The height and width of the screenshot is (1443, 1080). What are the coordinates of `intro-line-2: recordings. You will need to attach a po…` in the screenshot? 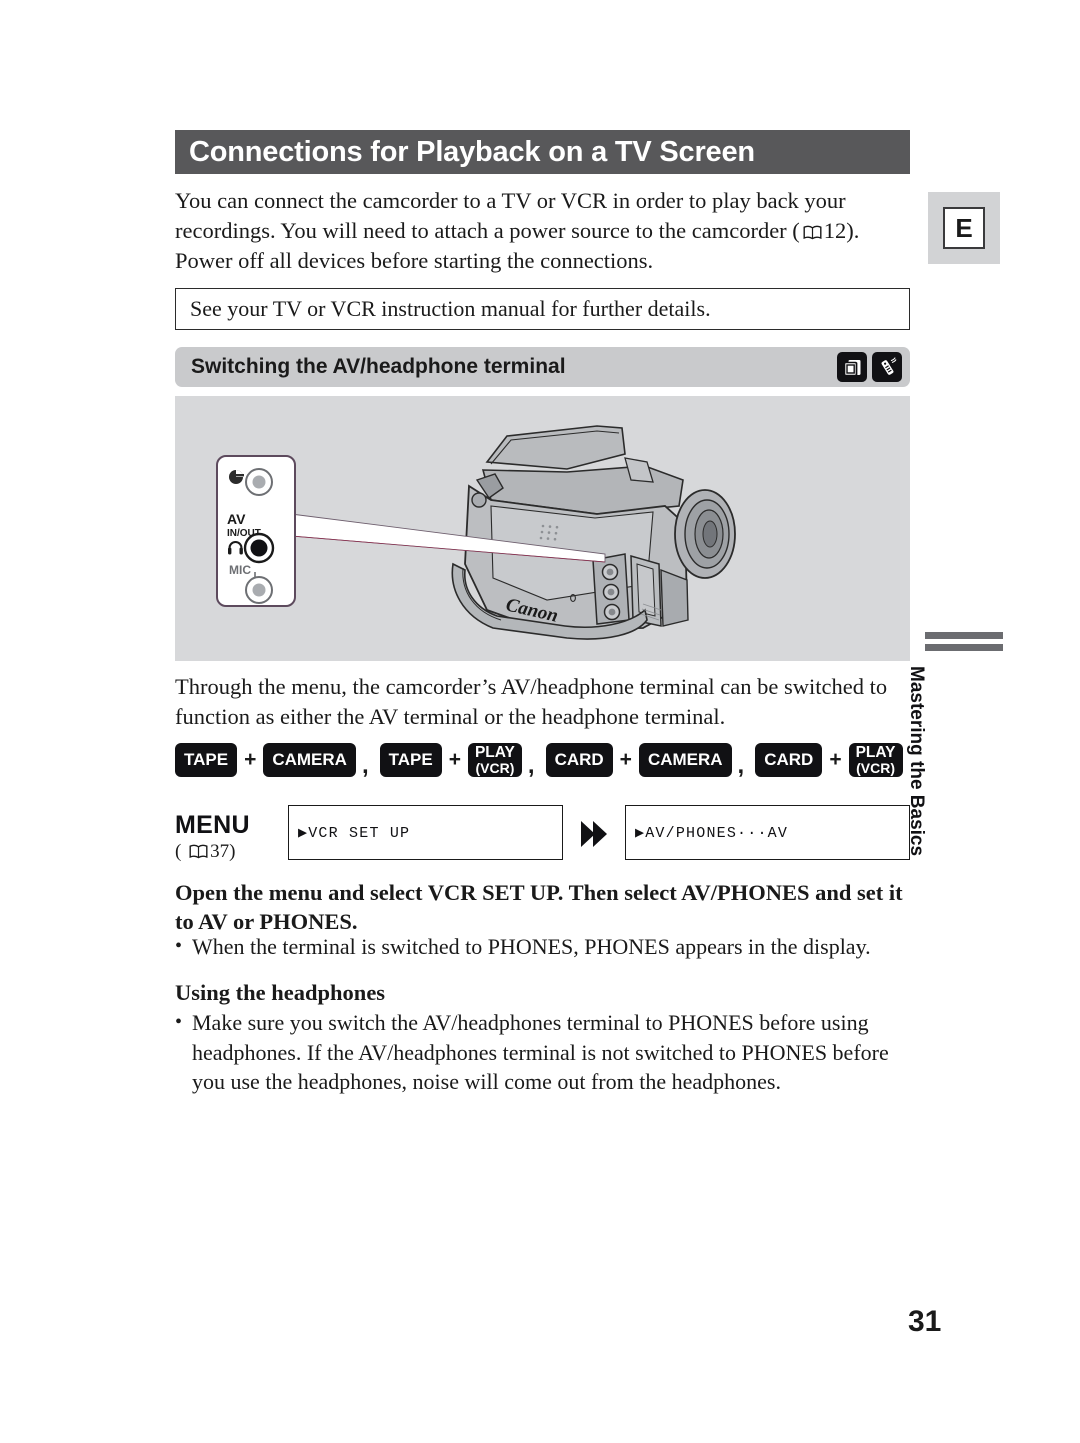 It's located at (540, 231).